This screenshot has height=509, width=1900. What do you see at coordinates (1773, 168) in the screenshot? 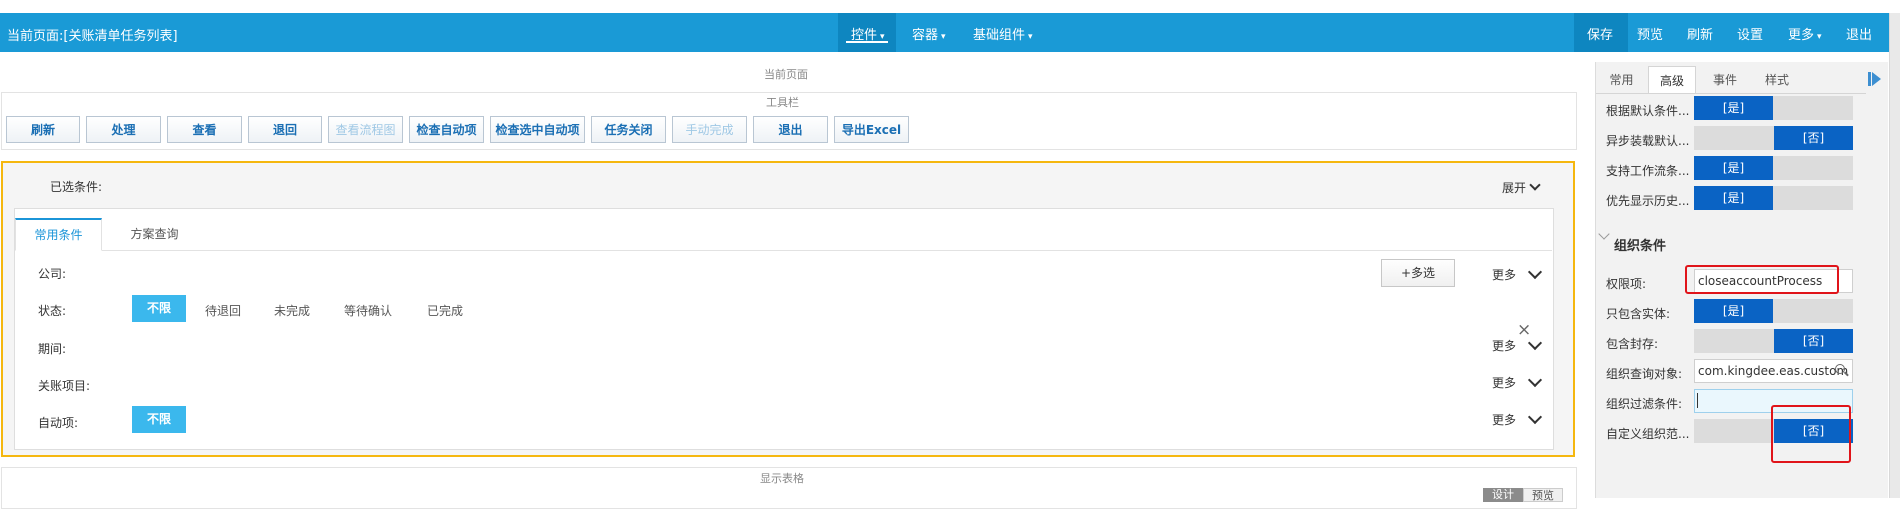
I see `prop-workflow-toggle: [是]` at bounding box center [1773, 168].